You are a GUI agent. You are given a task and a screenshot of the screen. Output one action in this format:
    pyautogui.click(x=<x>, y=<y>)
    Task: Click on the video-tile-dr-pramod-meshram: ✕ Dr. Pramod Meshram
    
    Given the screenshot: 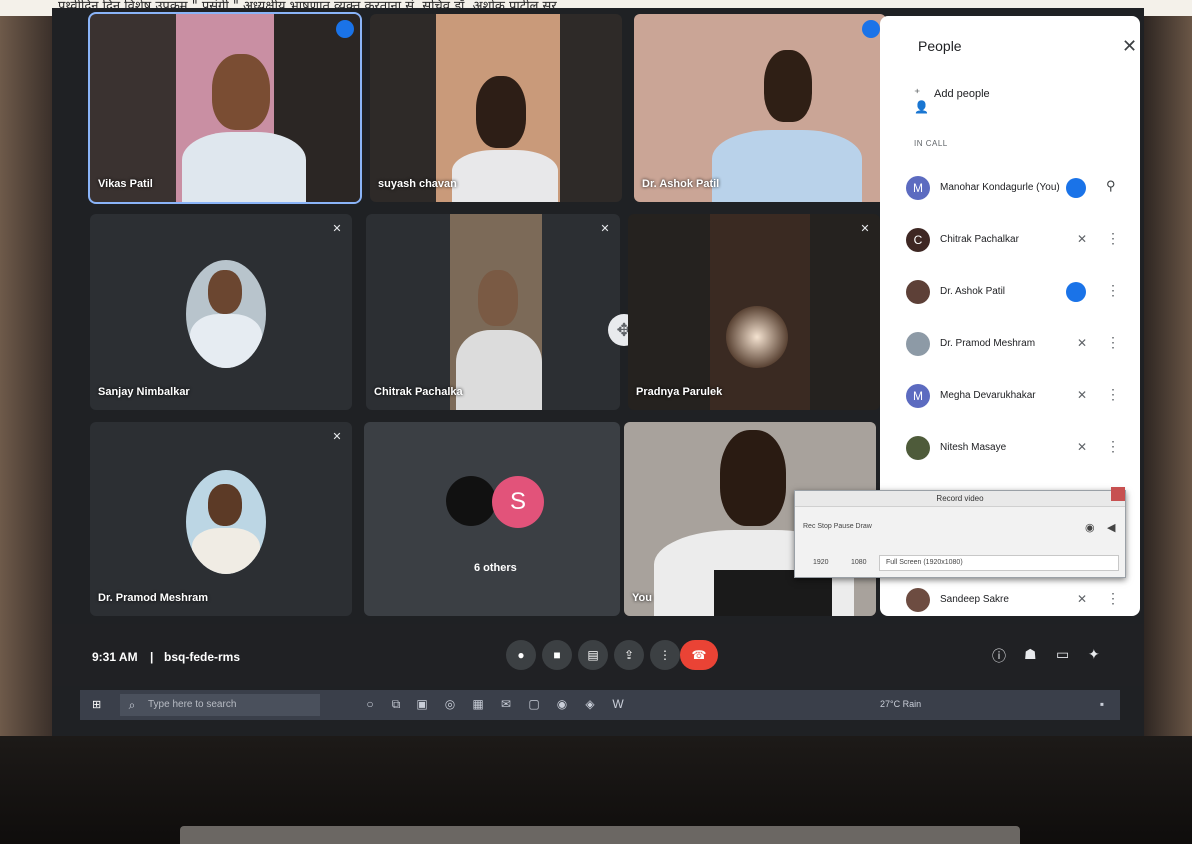 What is the action you would take?
    pyautogui.click(x=221, y=519)
    